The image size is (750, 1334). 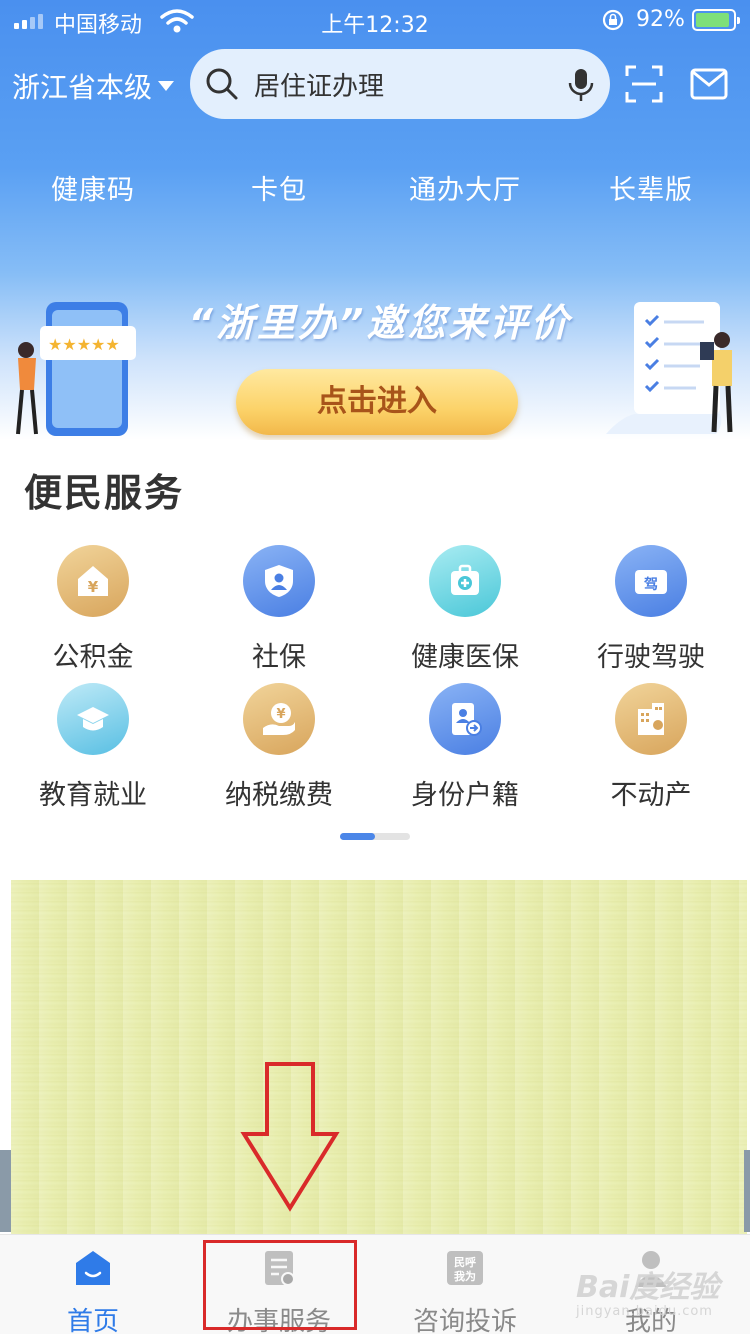 I want to click on service-label: 纳税缴费, so click(x=279, y=795).